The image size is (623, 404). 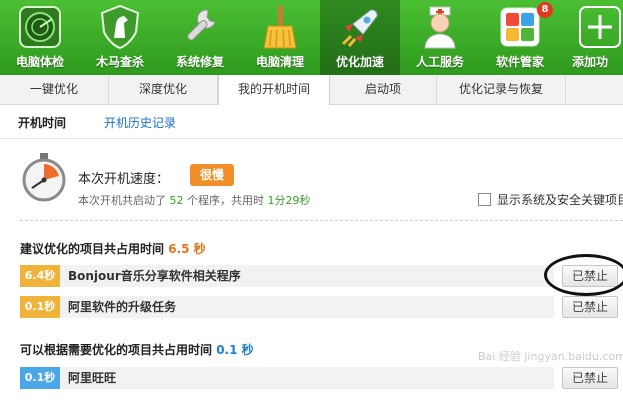 I want to click on tab-optimize-history: 优化记录与恢复, so click(x=501, y=89).